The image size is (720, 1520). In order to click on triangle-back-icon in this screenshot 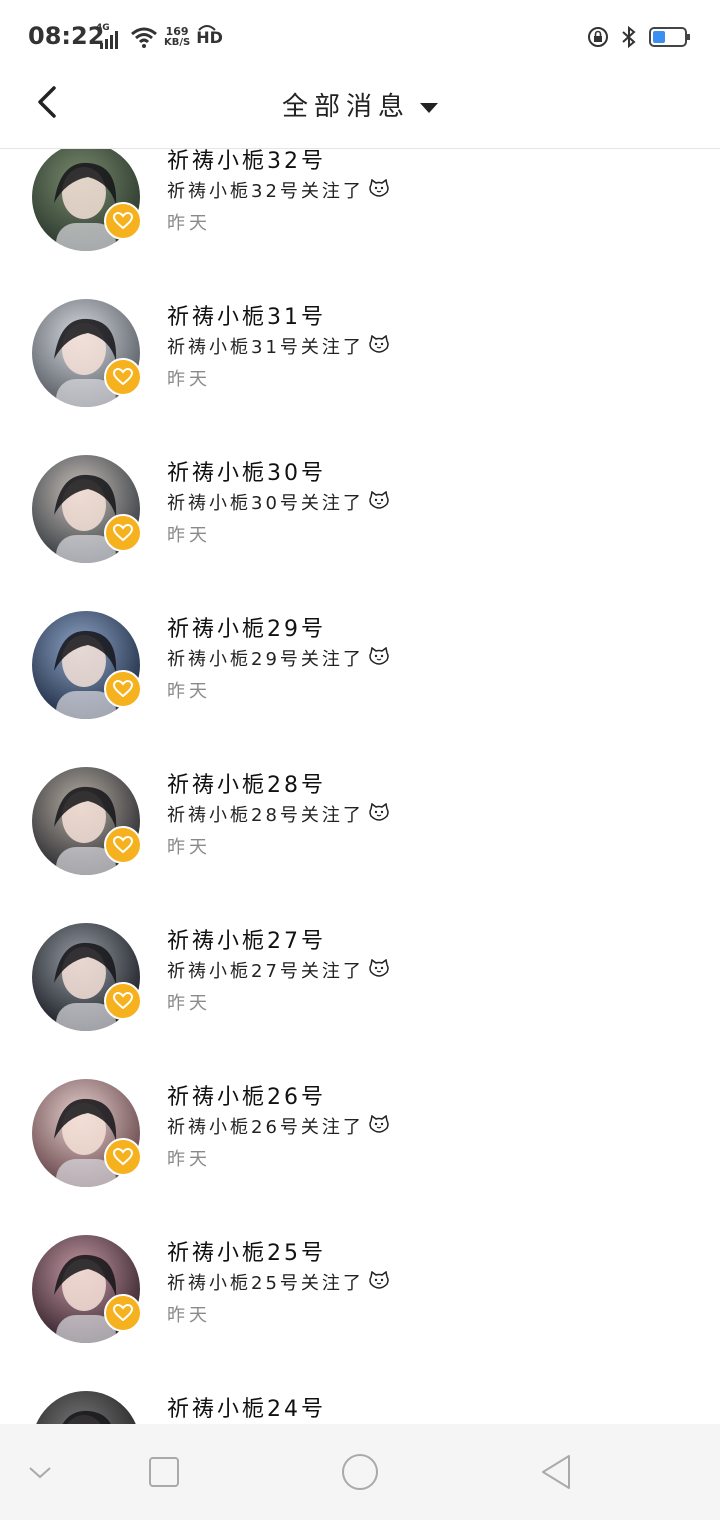, I will do `click(556, 1472)`.